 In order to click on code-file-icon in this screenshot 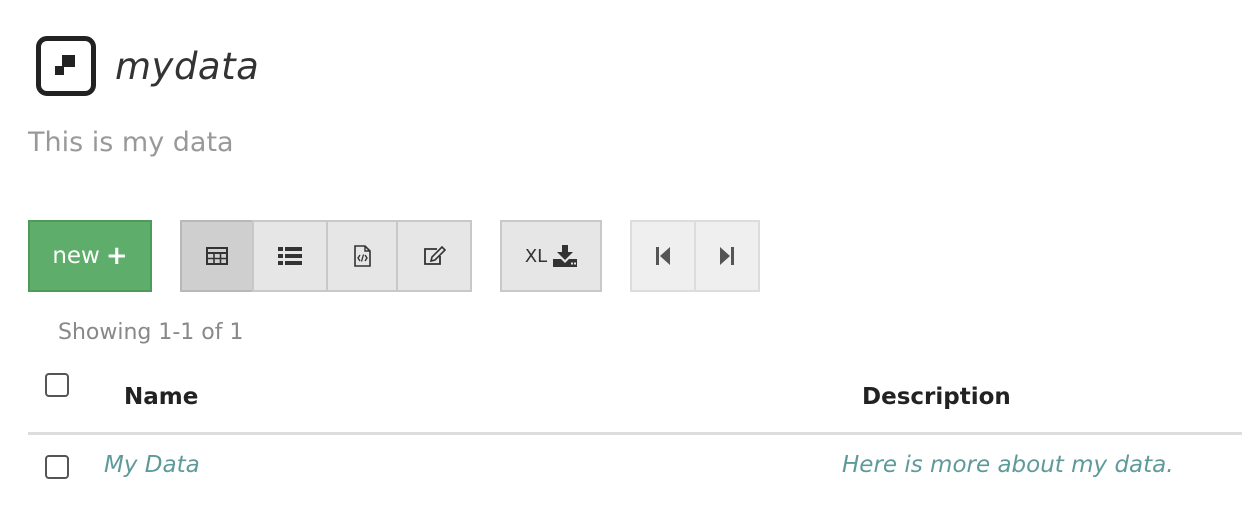, I will do `click(362, 256)`.